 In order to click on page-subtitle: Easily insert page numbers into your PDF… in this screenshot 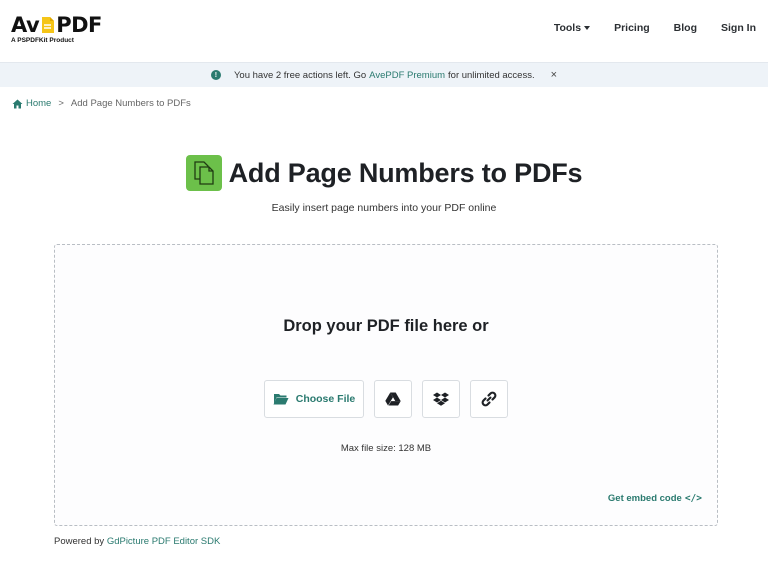, I will do `click(384, 208)`.